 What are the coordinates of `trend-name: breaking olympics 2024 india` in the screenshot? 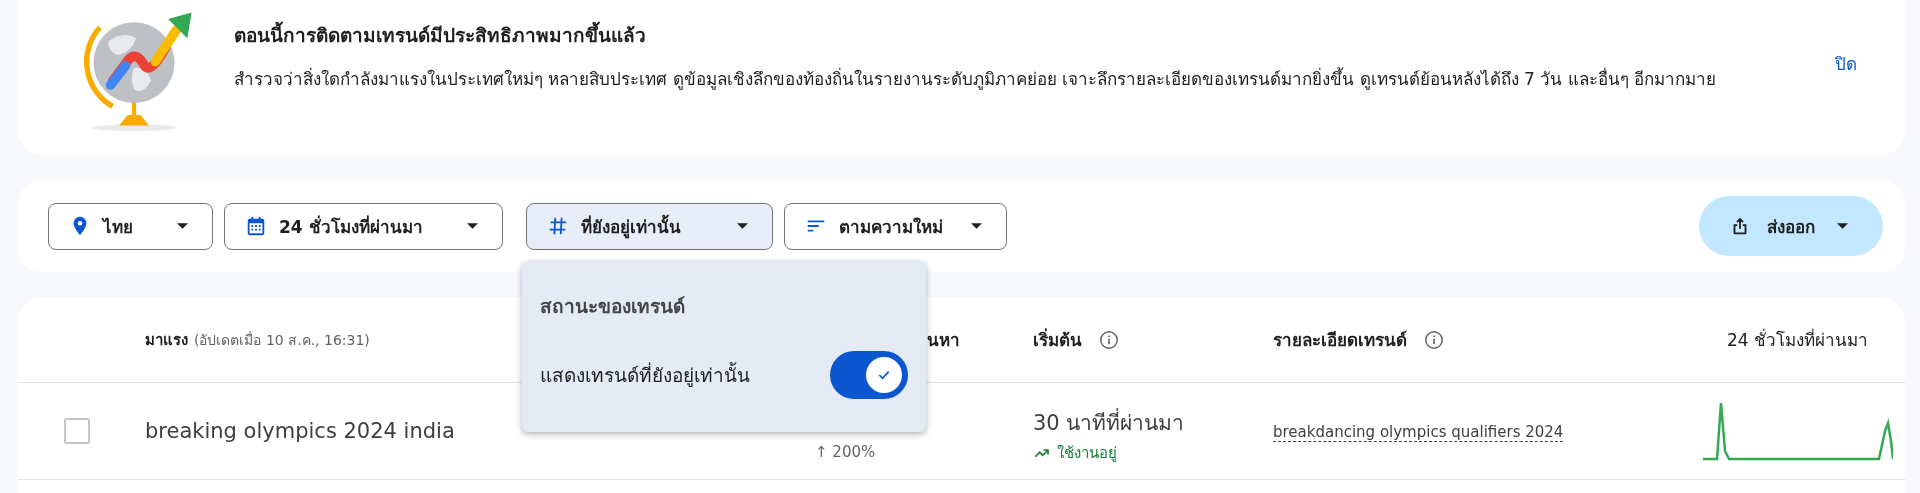 It's located at (300, 431).